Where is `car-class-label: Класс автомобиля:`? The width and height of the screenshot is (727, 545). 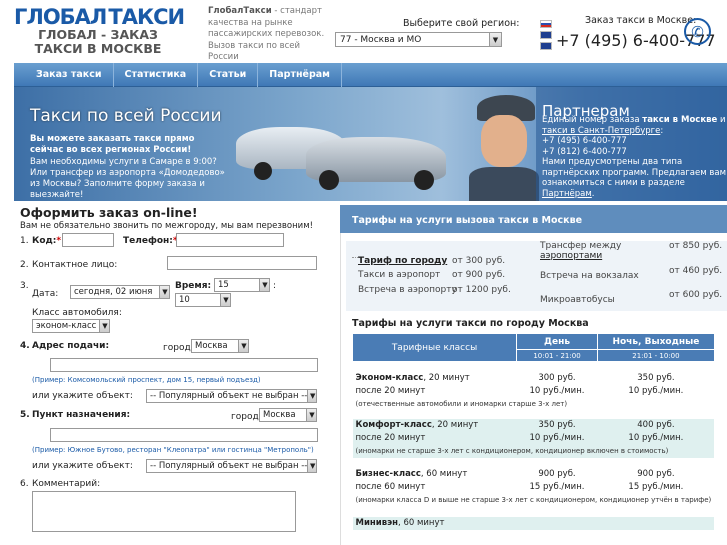
car-class-label: Класс автомобиля: is located at coordinates (77, 313).